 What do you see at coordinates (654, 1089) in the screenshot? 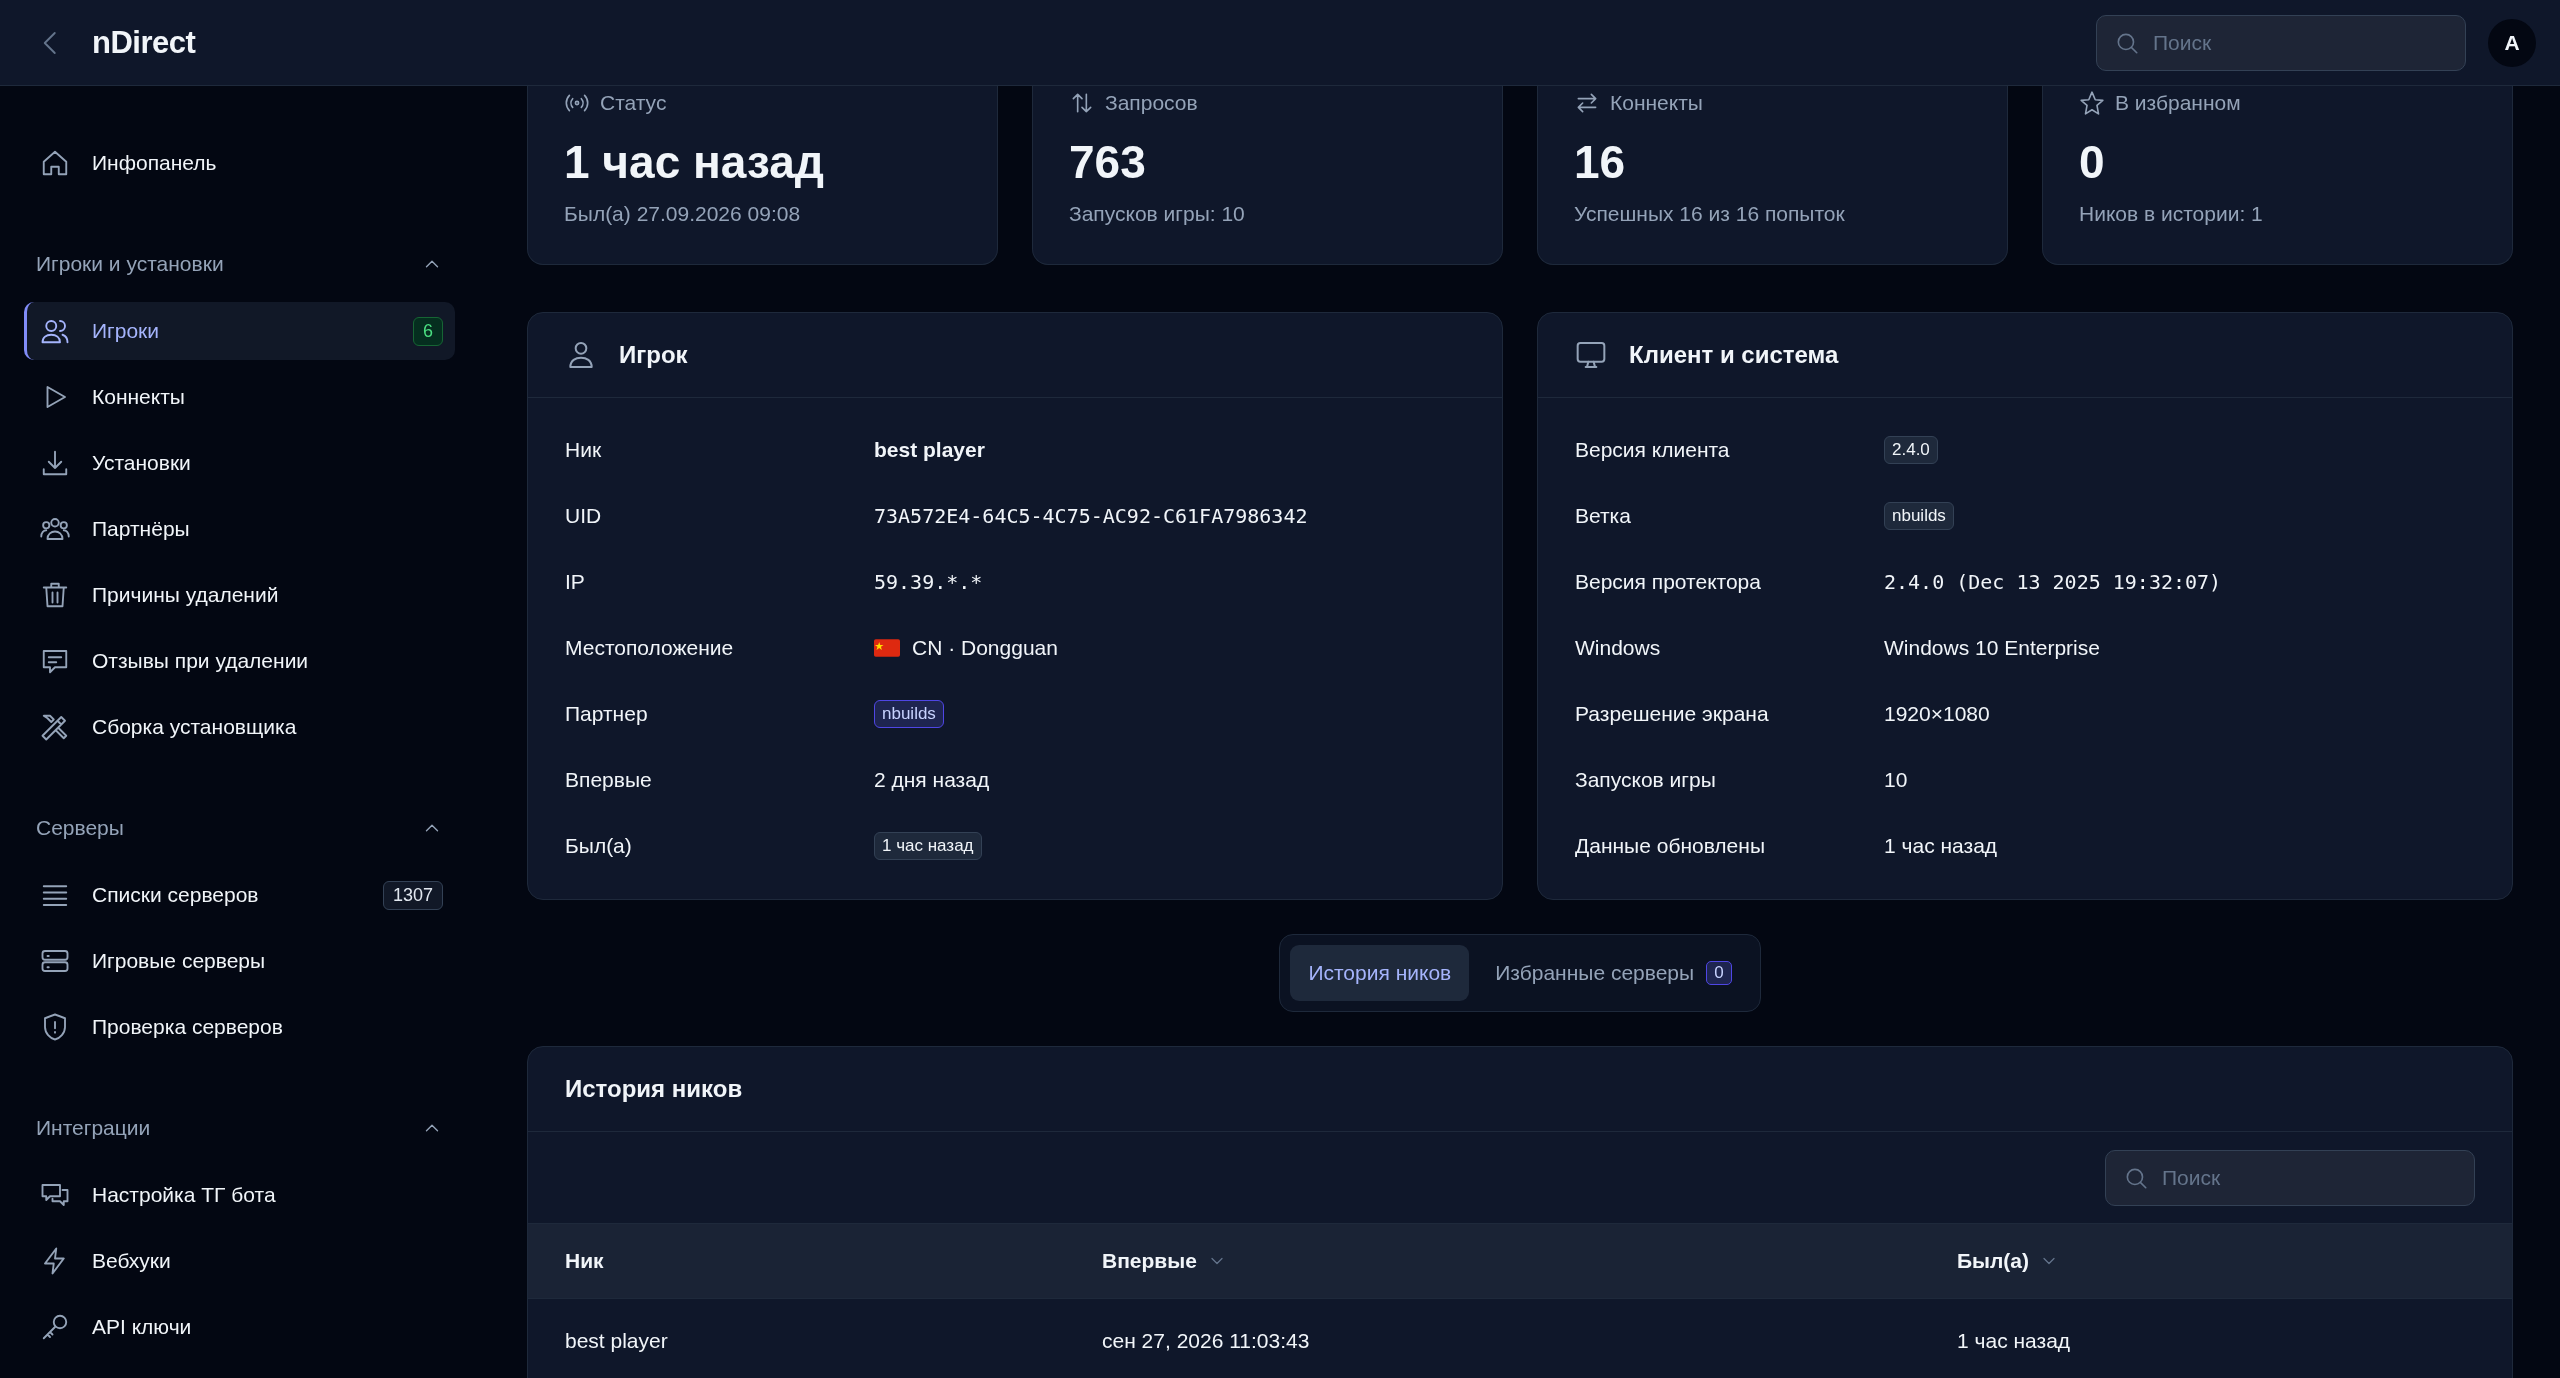
I see `table-title: История ников` at bounding box center [654, 1089].